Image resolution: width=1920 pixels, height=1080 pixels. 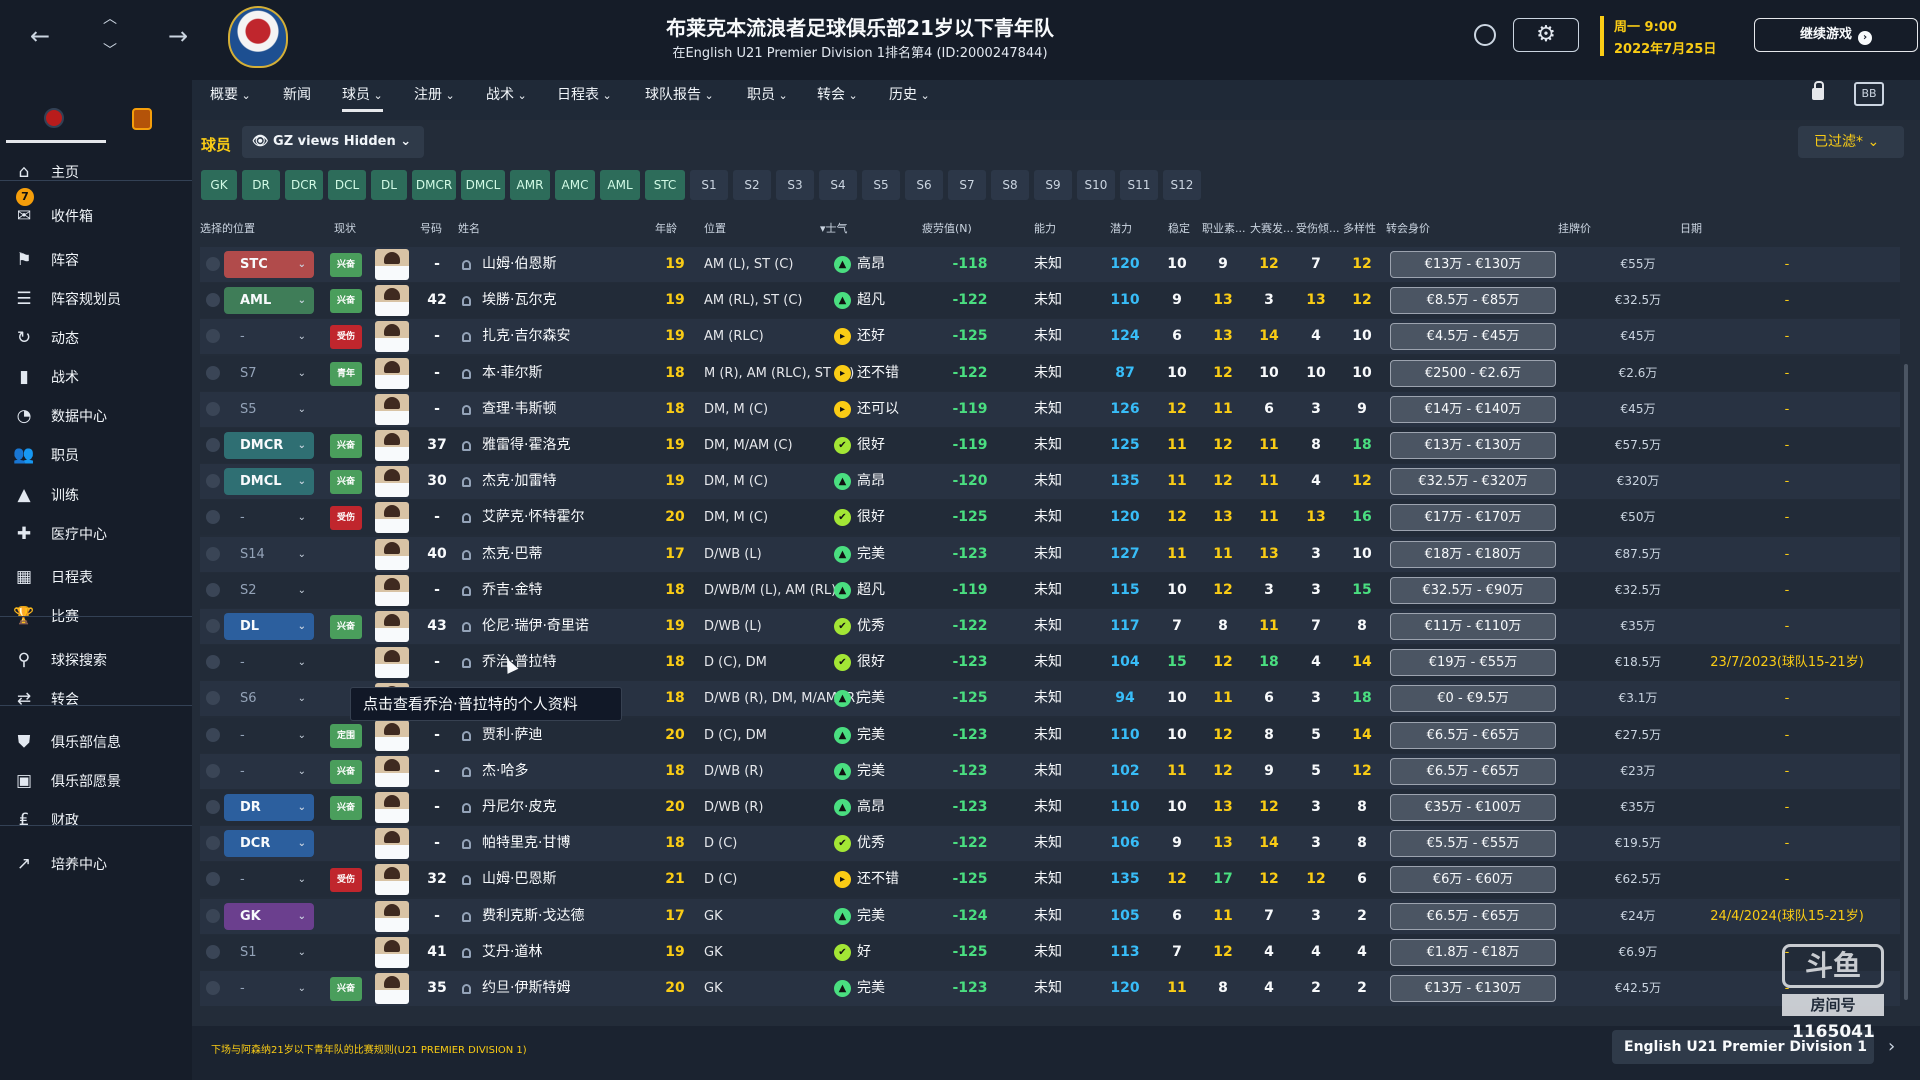 I want to click on player-name-link: 艾萨克·怀特霍尔, so click(x=533, y=517).